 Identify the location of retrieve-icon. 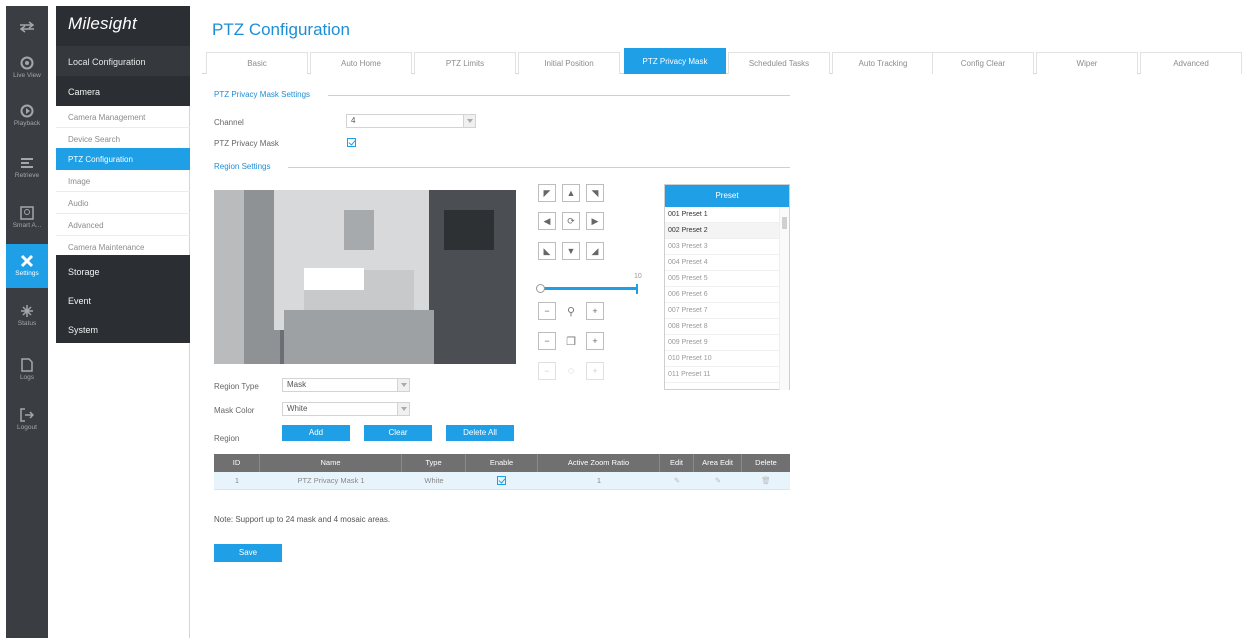
(27, 163).